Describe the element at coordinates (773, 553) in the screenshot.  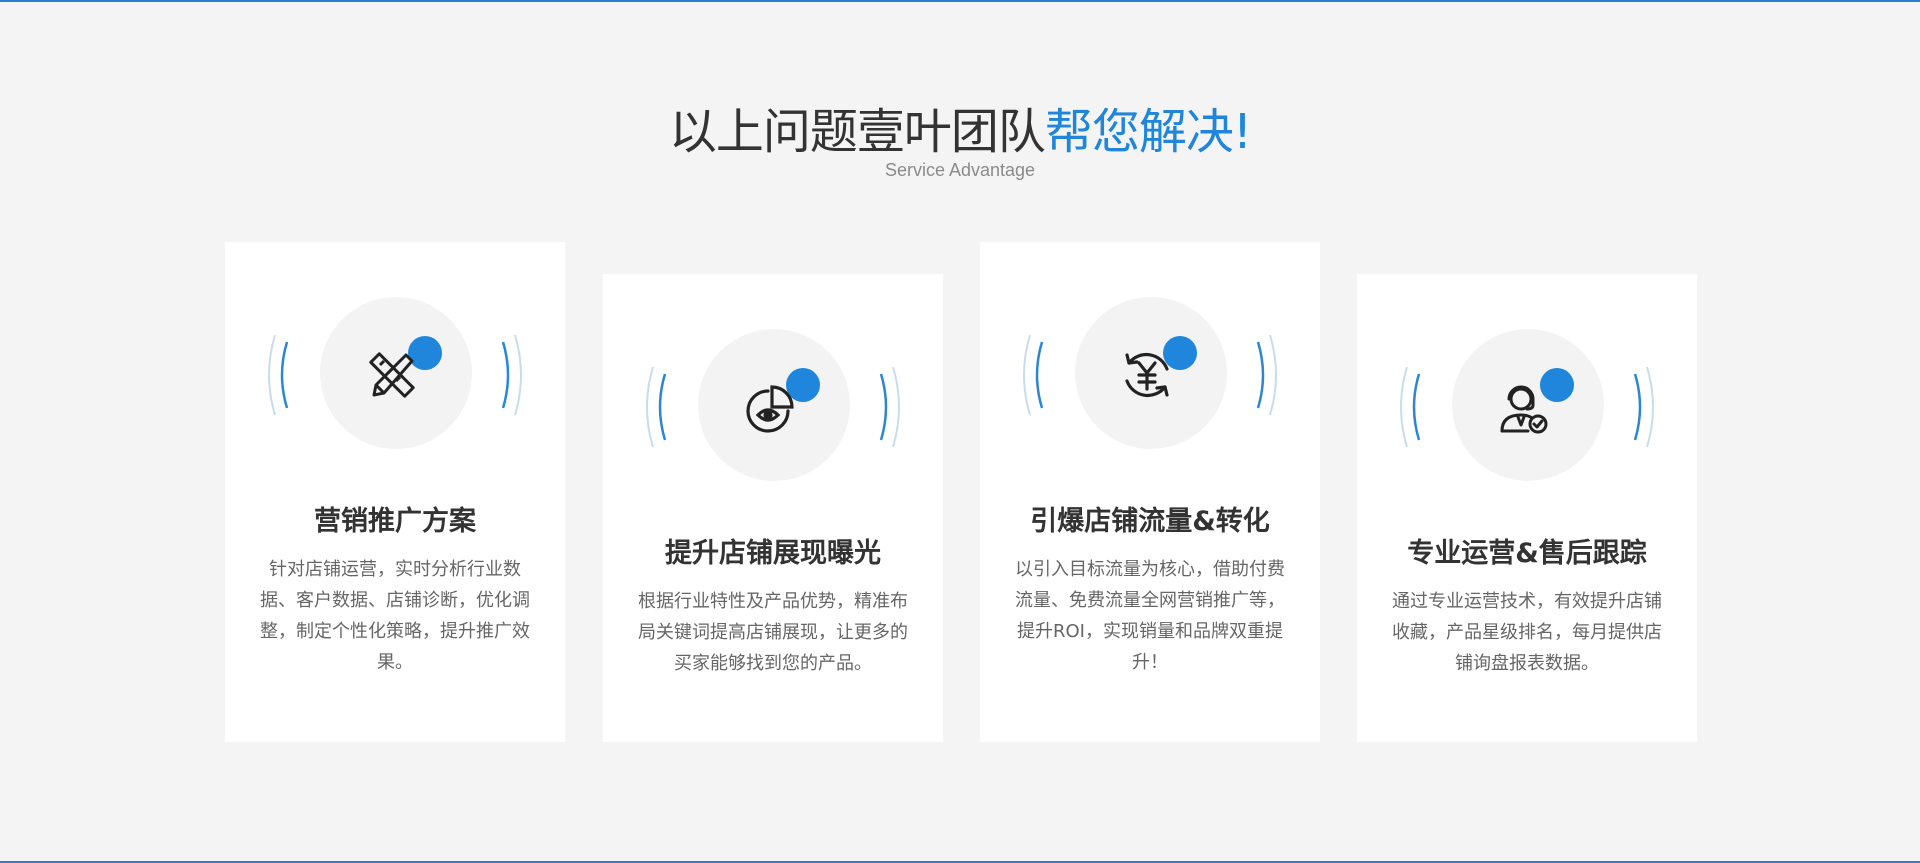
I see `card-title: 提升店铺展现曝光` at that location.